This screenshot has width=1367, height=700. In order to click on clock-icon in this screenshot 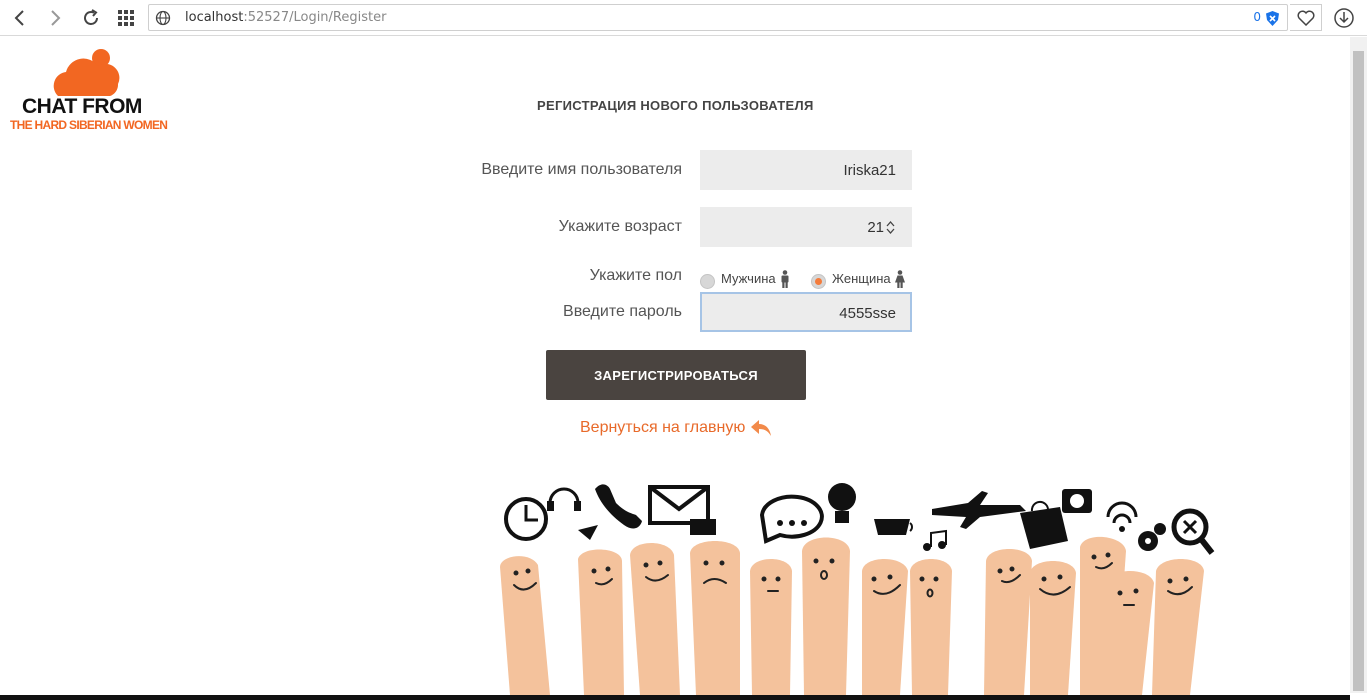, I will do `click(526, 519)`.